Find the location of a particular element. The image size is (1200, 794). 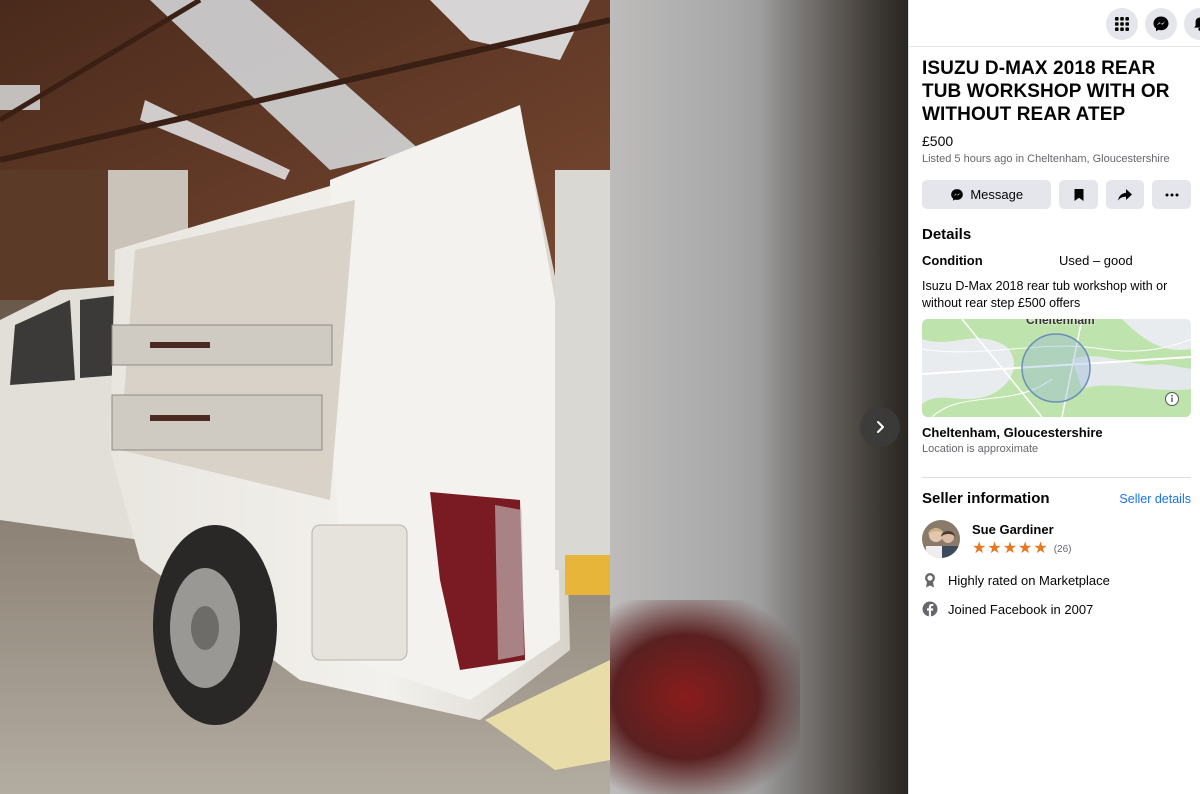

location-note: Location is approximate is located at coordinates (980, 449).